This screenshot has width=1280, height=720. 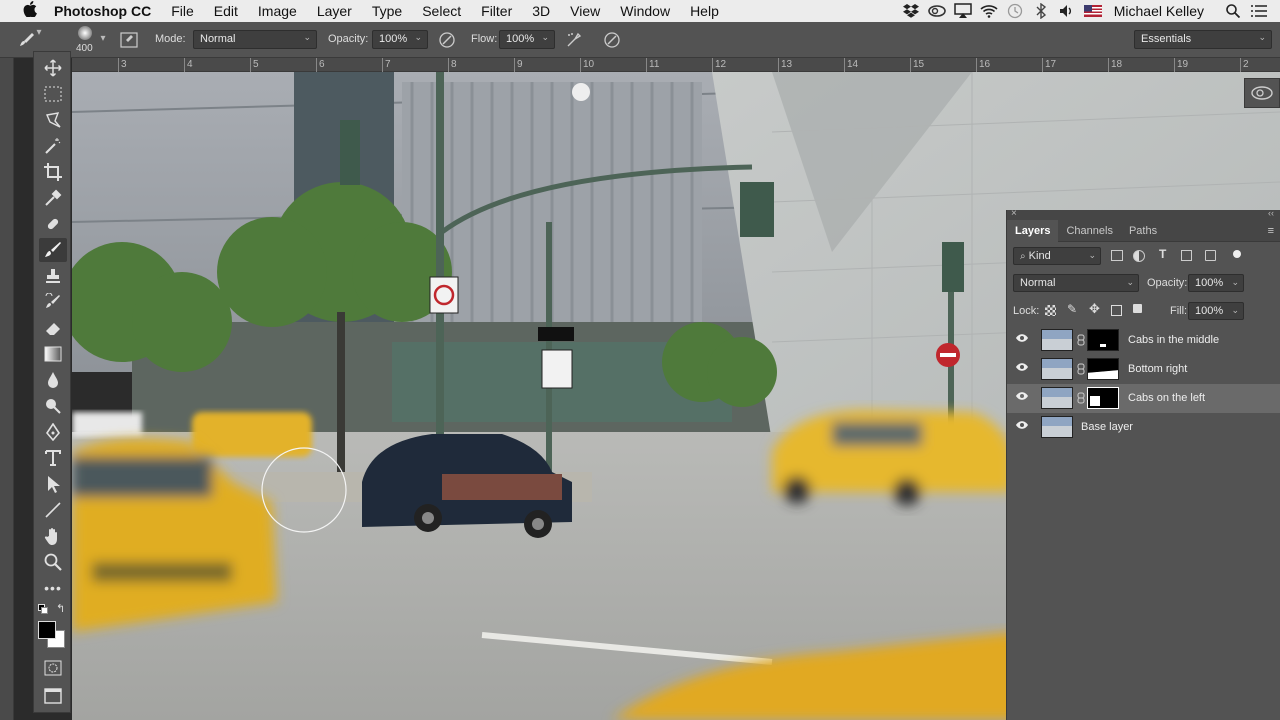 I want to click on lock-all-icon, so click(x=1137, y=308).